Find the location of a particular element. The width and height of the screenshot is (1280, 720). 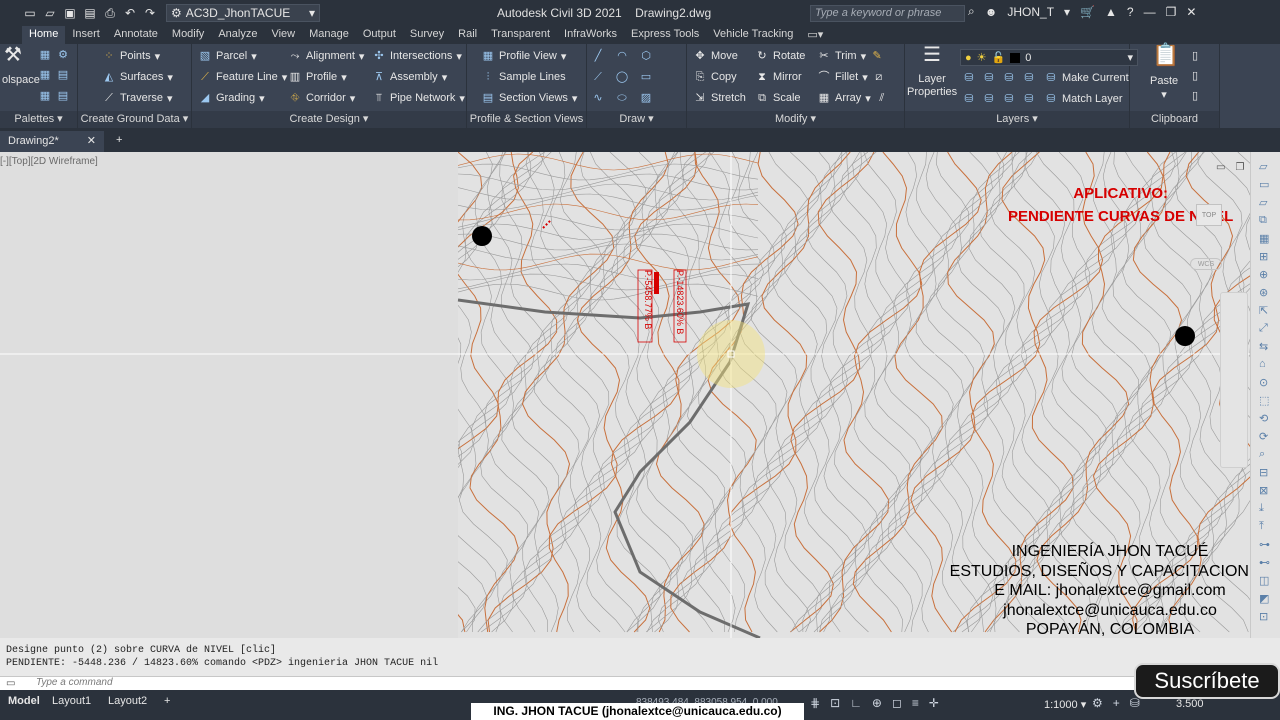

save-icon: ▣ is located at coordinates (70, 13).